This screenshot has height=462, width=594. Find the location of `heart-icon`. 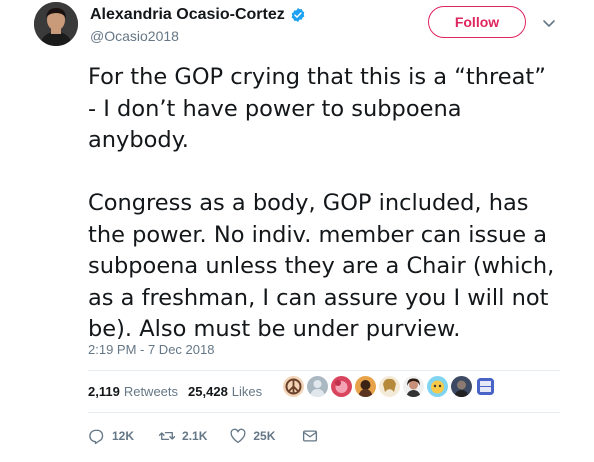

heart-icon is located at coordinates (238, 436).